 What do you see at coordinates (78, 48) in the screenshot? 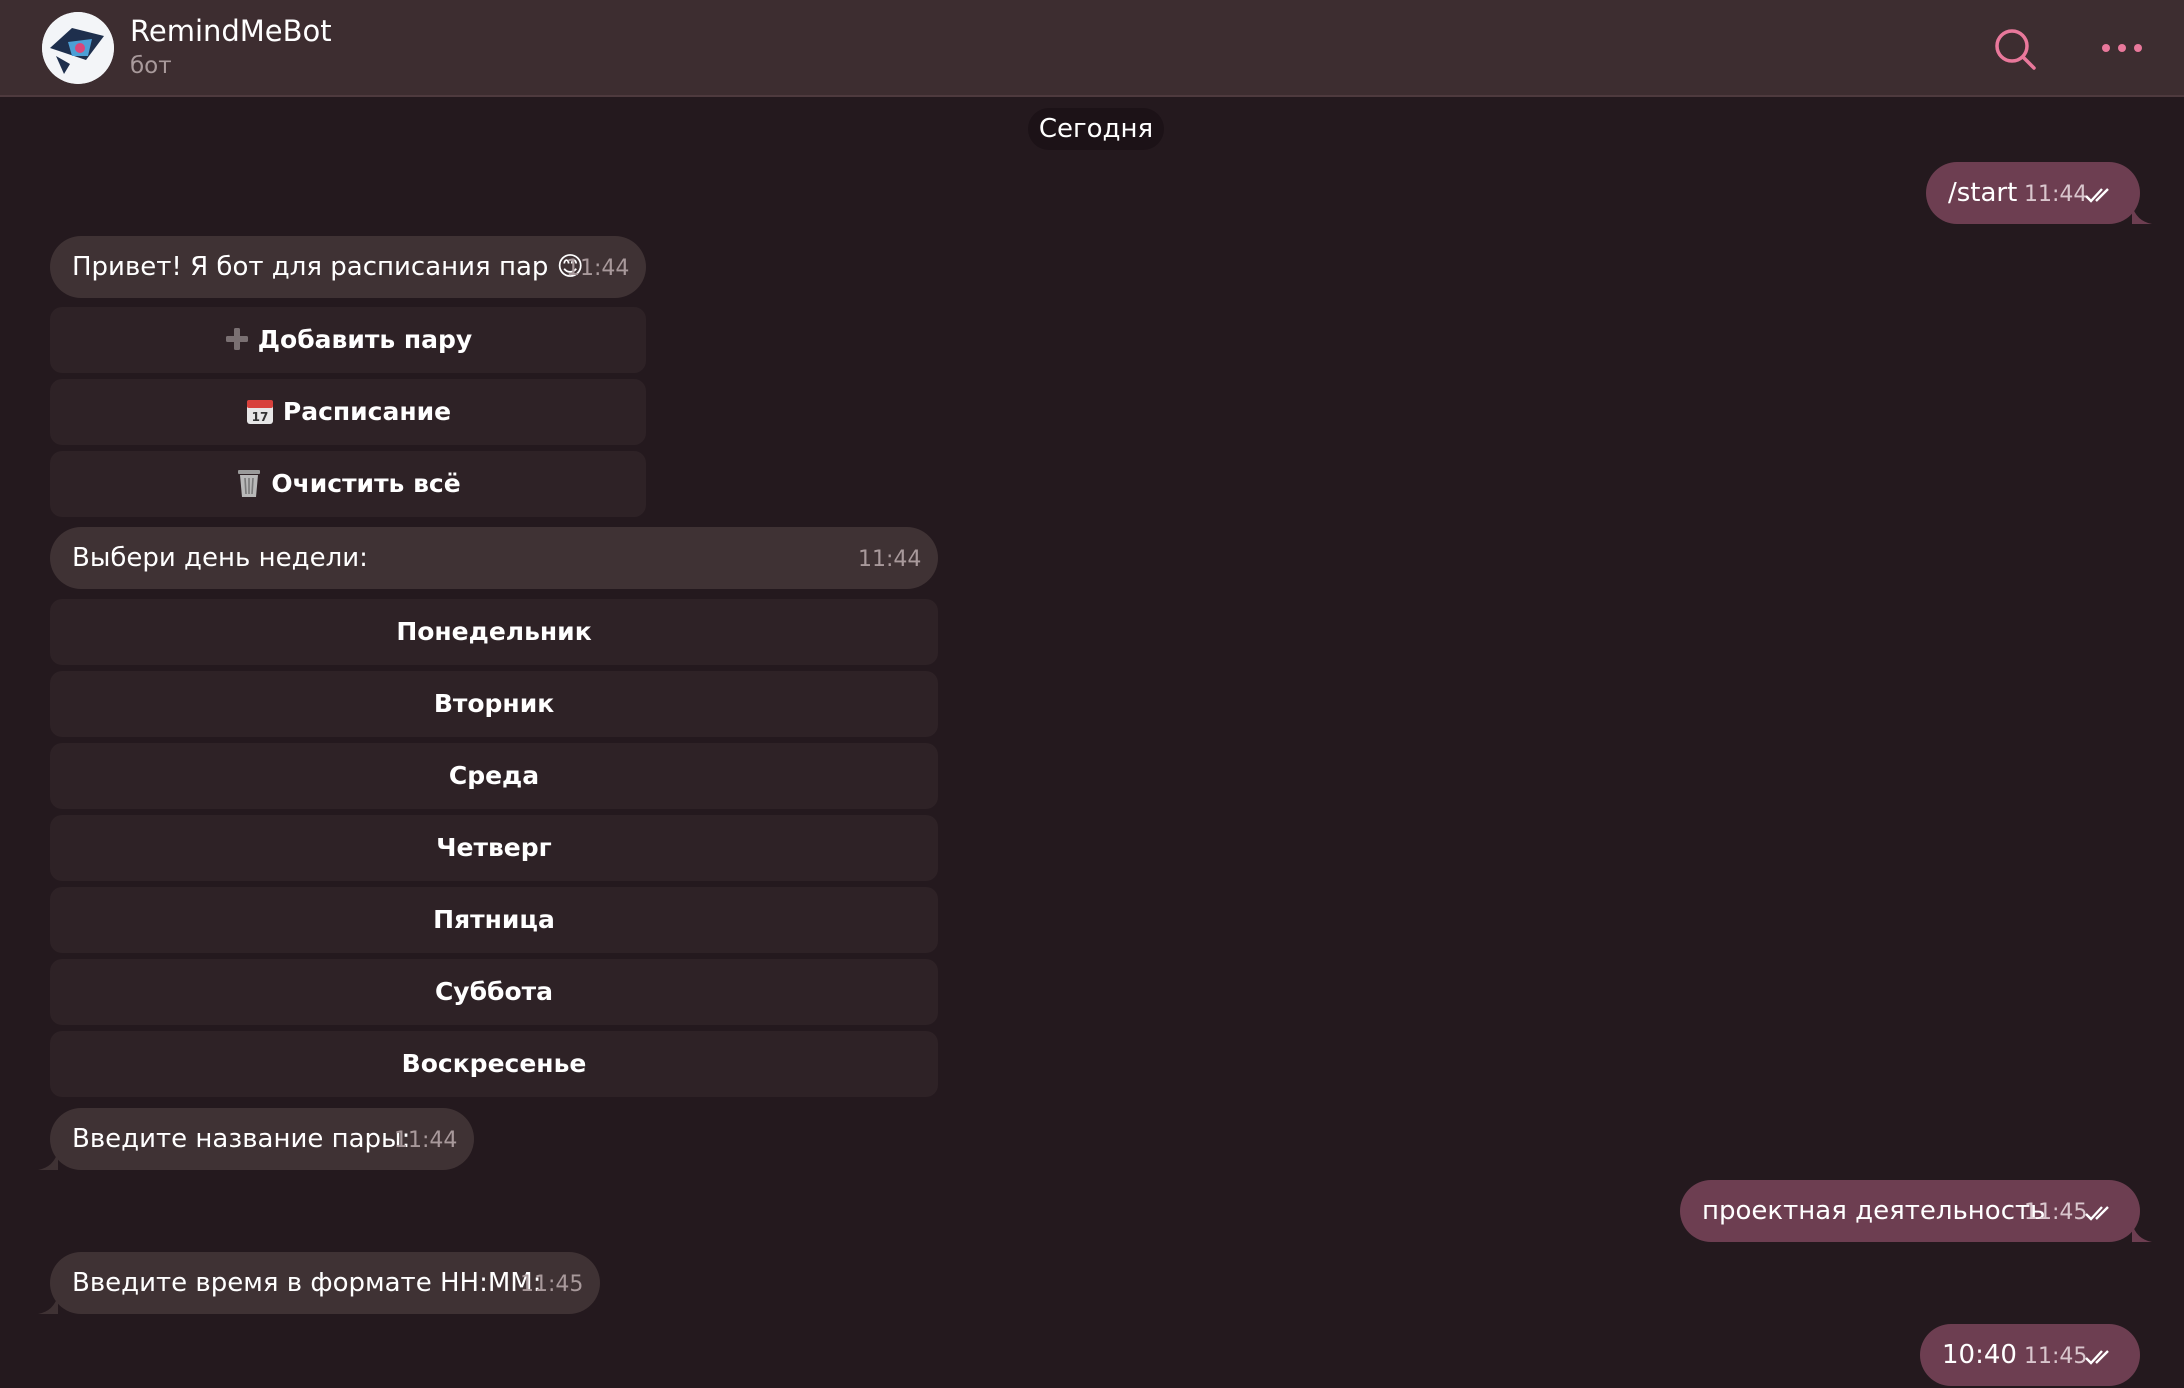
I see `bot-avatar` at bounding box center [78, 48].